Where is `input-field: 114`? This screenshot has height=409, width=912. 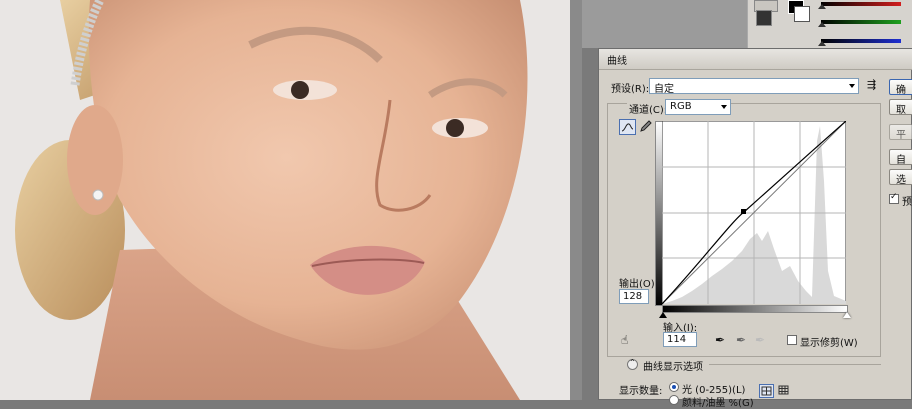 input-field: 114 is located at coordinates (680, 339).